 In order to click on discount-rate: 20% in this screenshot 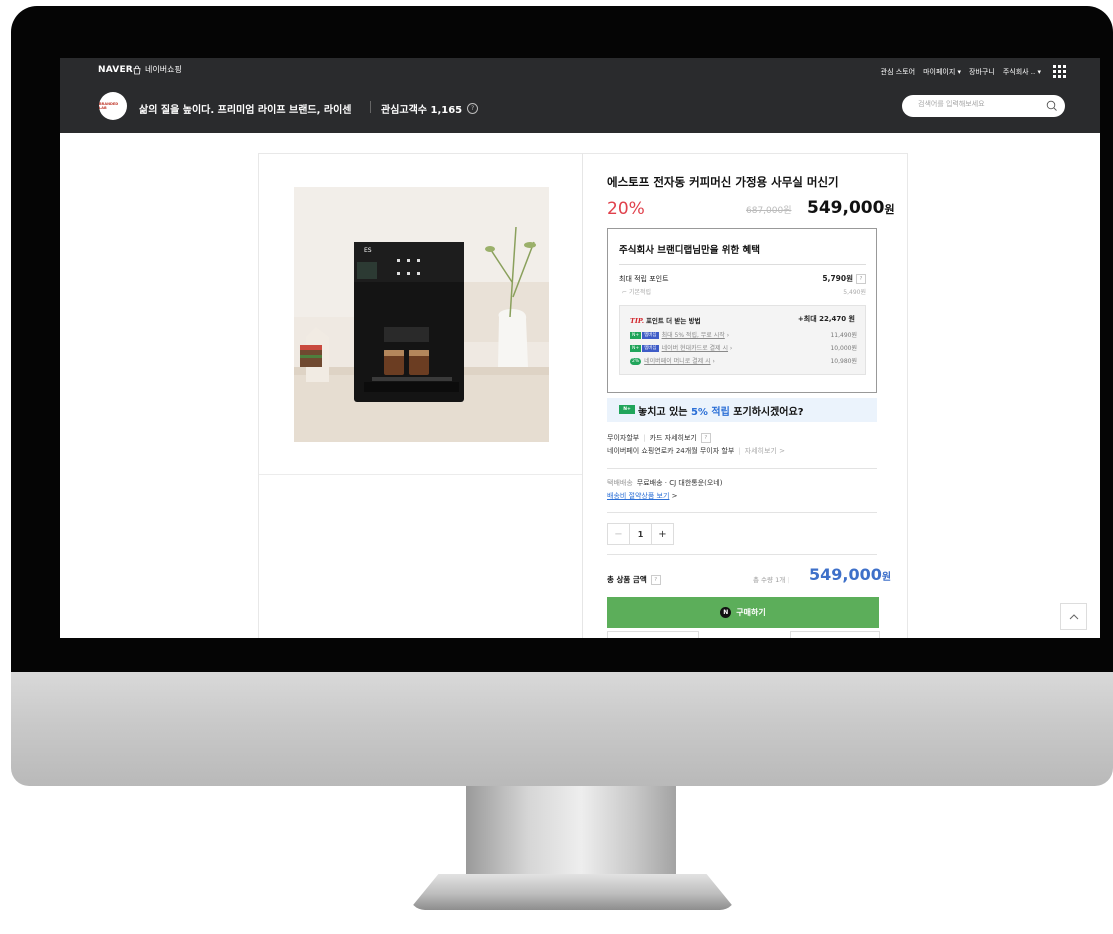, I will do `click(626, 209)`.